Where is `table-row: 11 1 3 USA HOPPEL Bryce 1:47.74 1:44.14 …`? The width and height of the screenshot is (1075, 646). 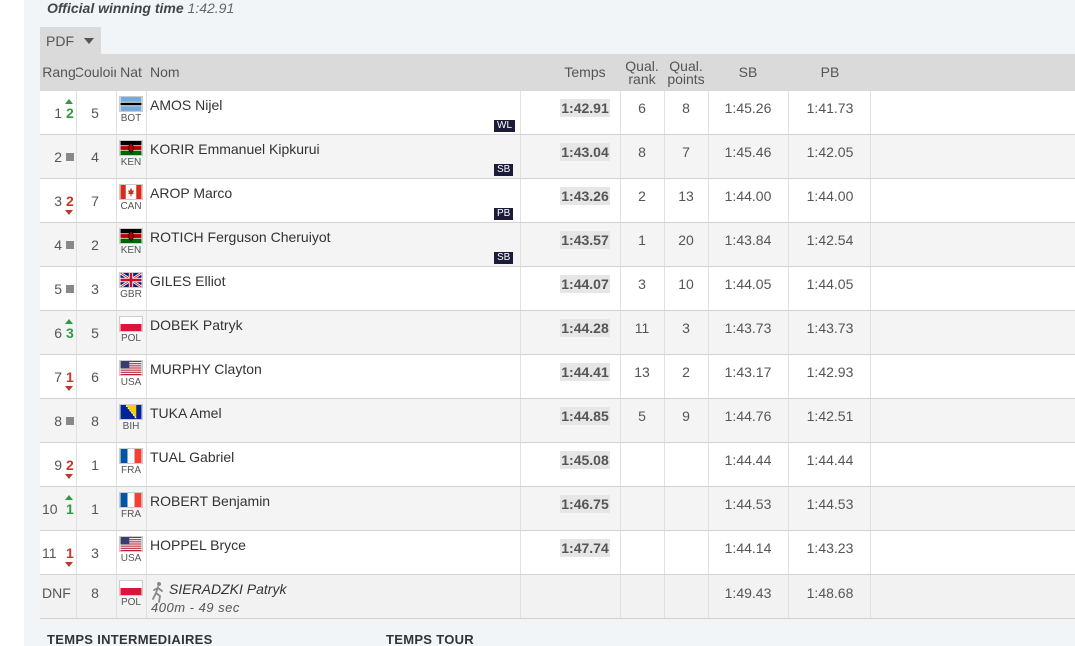 table-row: 11 1 3 USA HOPPEL Bryce 1:47.74 1:44.14 … is located at coordinates (557, 553).